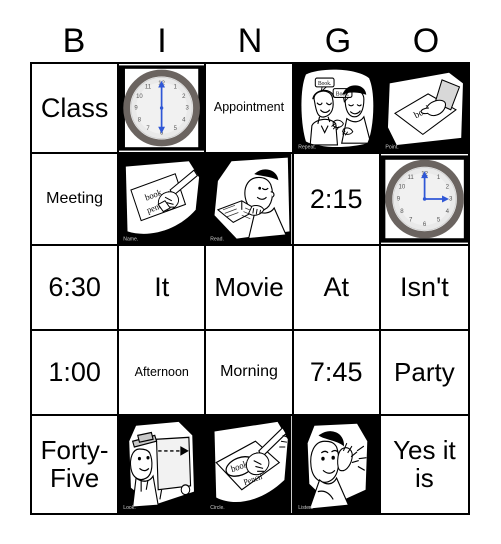  I want to click on bingo-cell-o3: Isn't, so click(424, 288).